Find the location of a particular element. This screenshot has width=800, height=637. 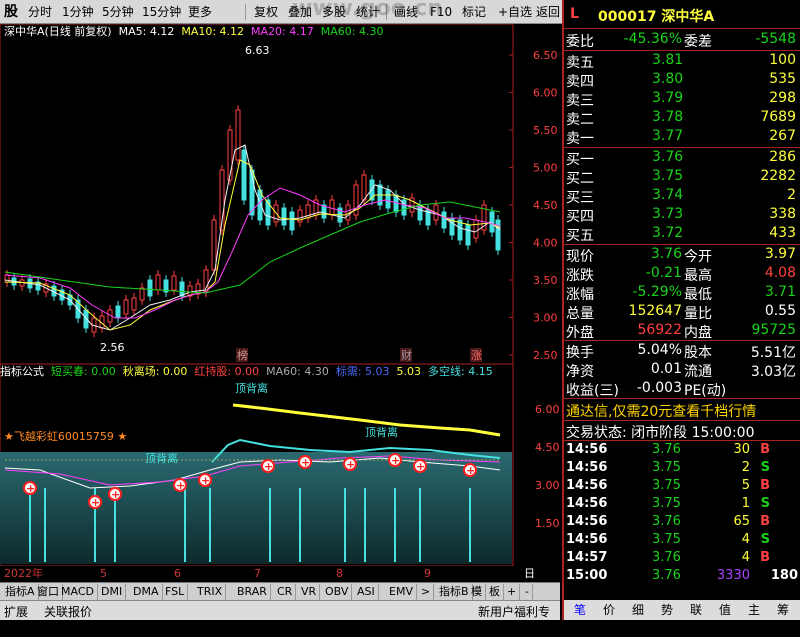

indicator-tab-4: DMA is located at coordinates (146, 592).